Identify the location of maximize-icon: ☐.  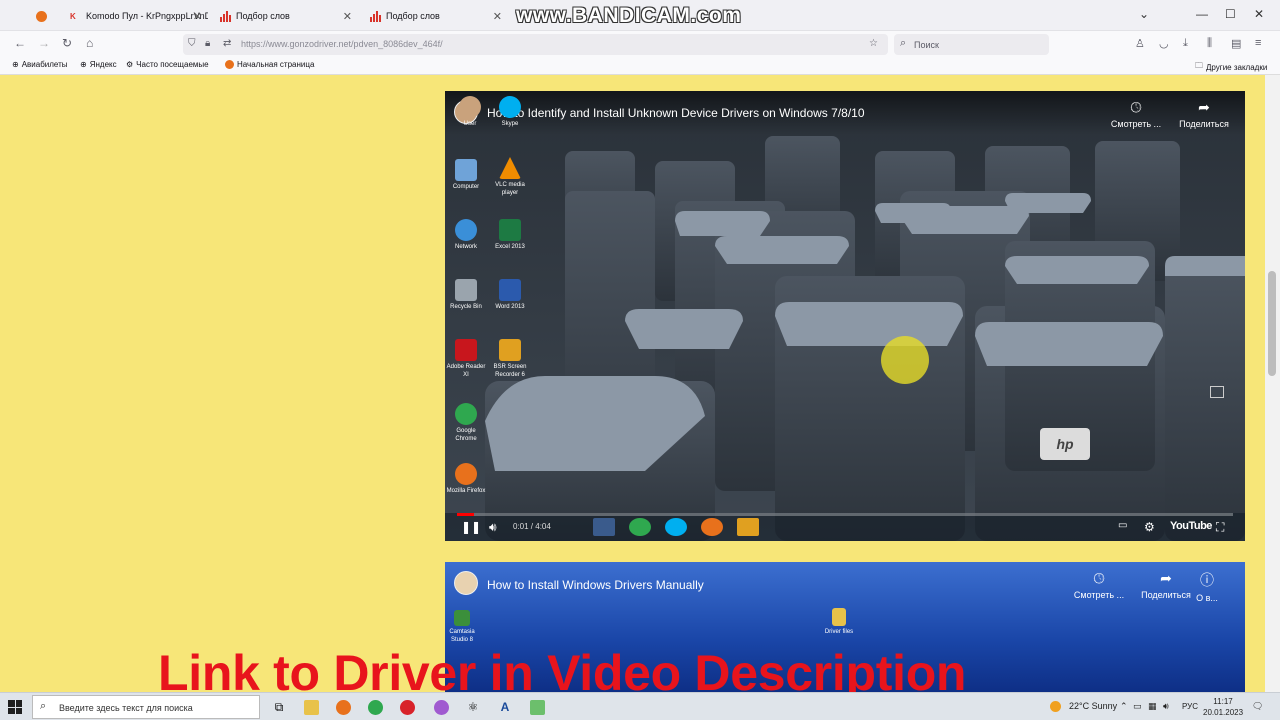
(1230, 14).